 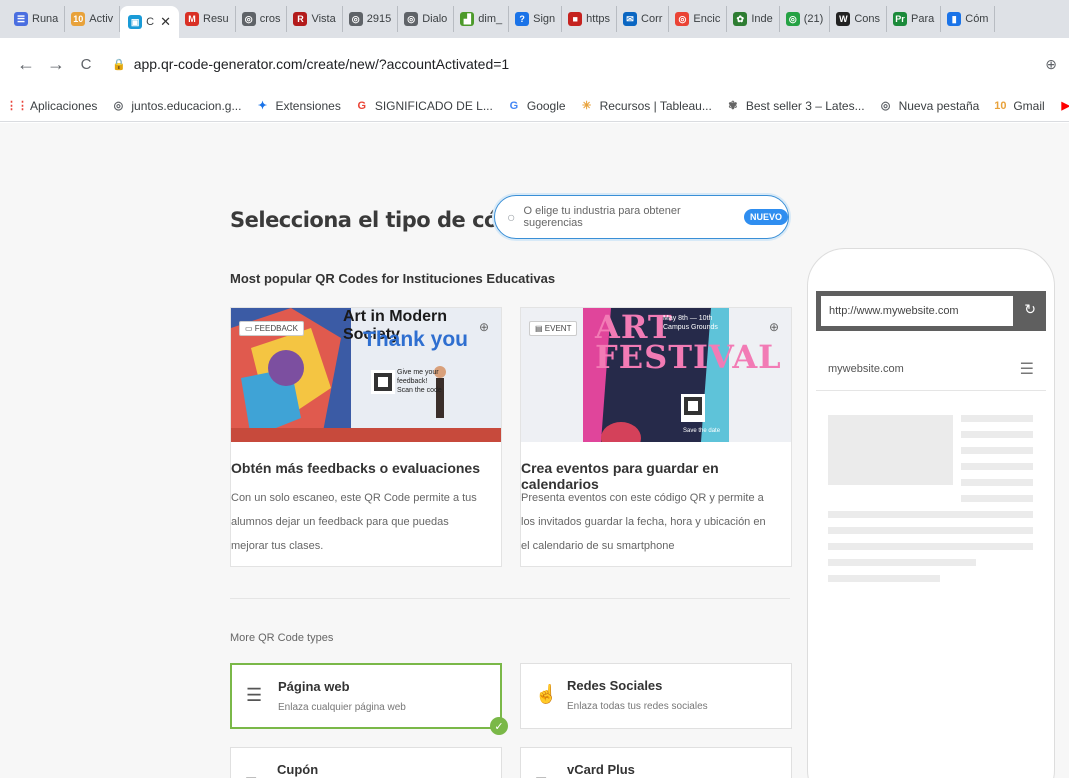 I want to click on tab-favicon-icon: 10, so click(x=78, y=19).